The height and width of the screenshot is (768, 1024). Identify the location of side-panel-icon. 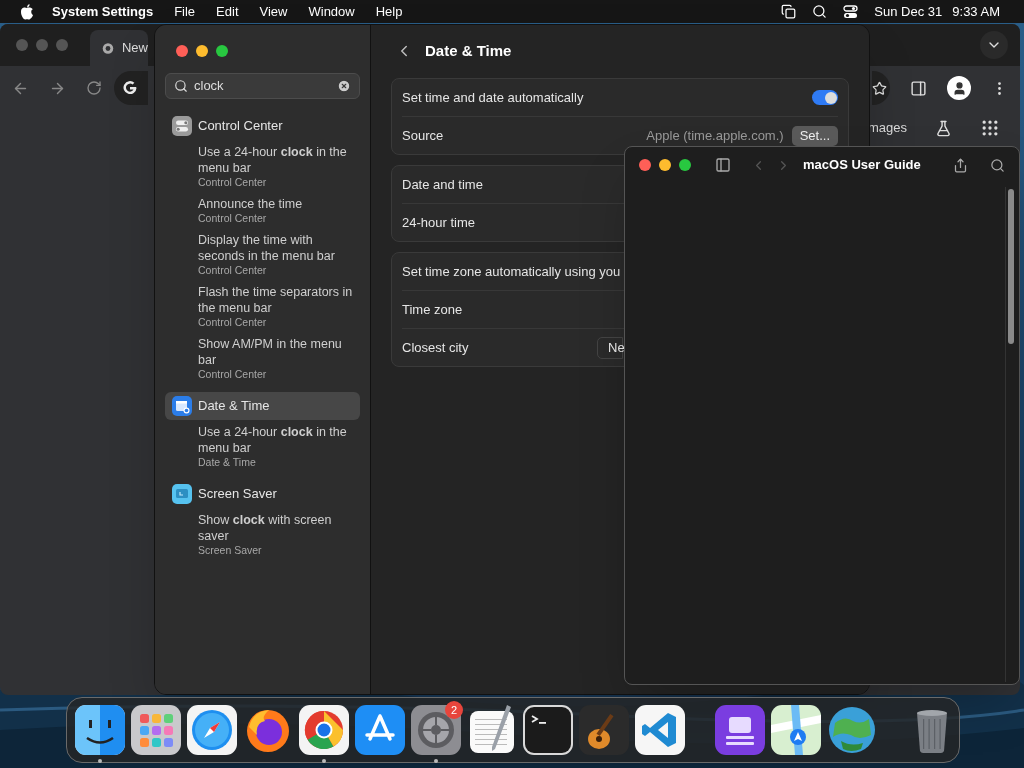
(918, 88).